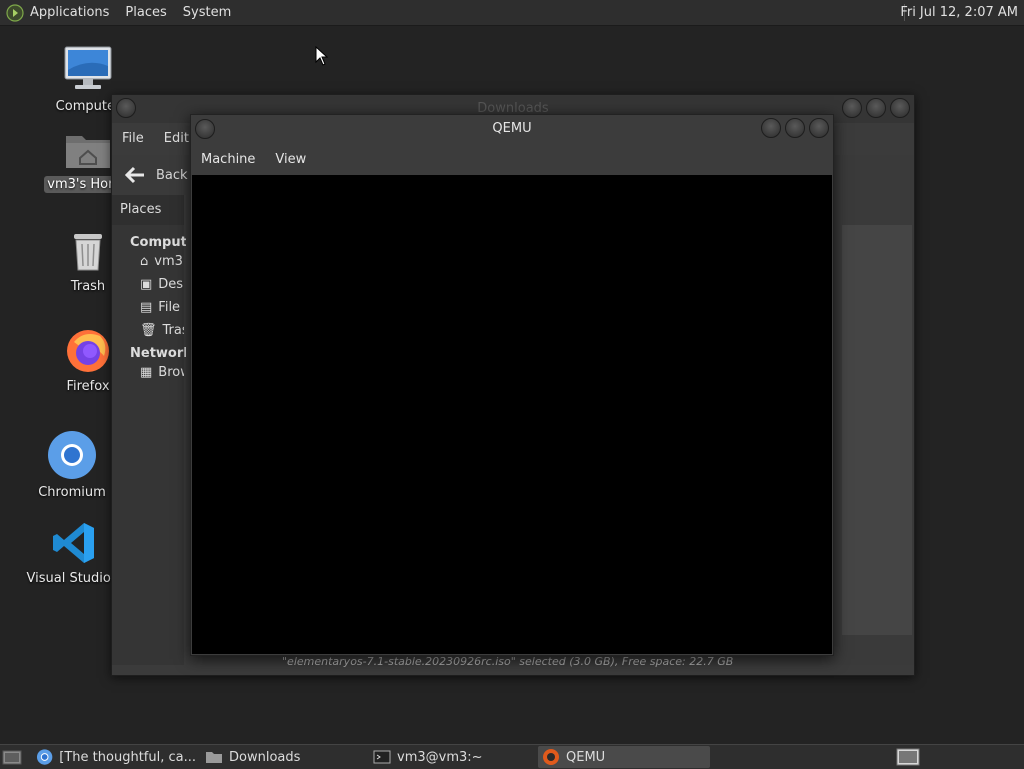 The width and height of the screenshot is (1024, 769). Describe the element at coordinates (166, 242) in the screenshot. I see `sidebar-section-computer: Computer` at that location.